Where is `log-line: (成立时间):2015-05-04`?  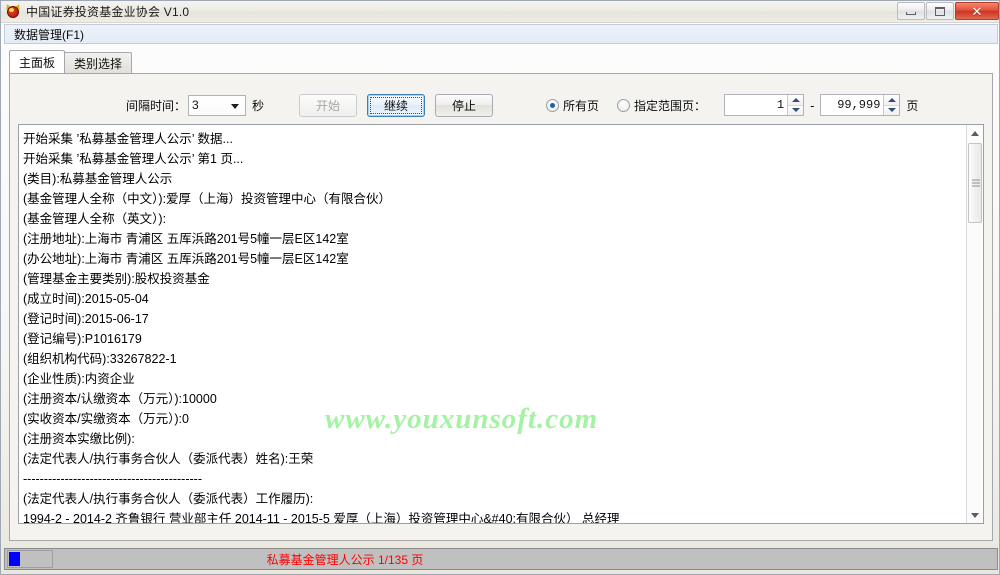 log-line: (成立时间):2015-05-04 is located at coordinates (86, 299).